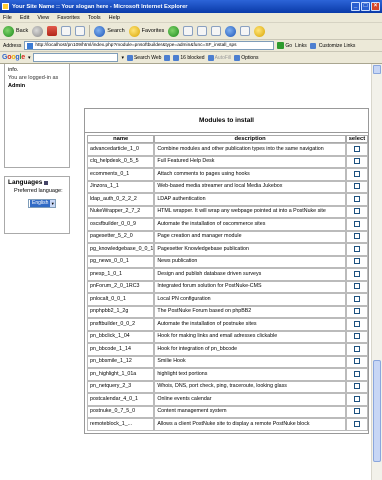 The width and height of the screenshot is (382, 480). Describe the element at coordinates (231, 31) in the screenshot. I see `messenger-icon` at that location.